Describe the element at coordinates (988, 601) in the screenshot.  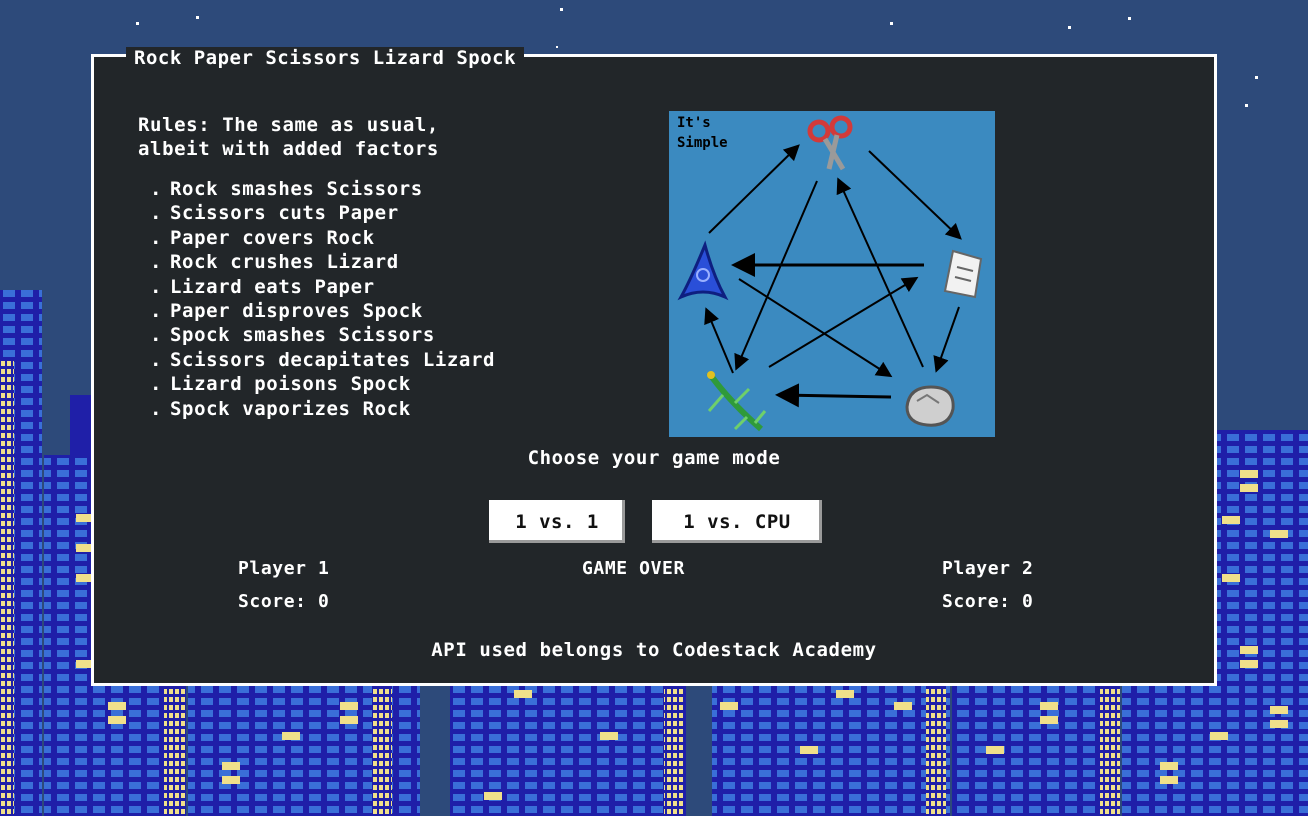
I see `player2-score: Score: 0` at that location.